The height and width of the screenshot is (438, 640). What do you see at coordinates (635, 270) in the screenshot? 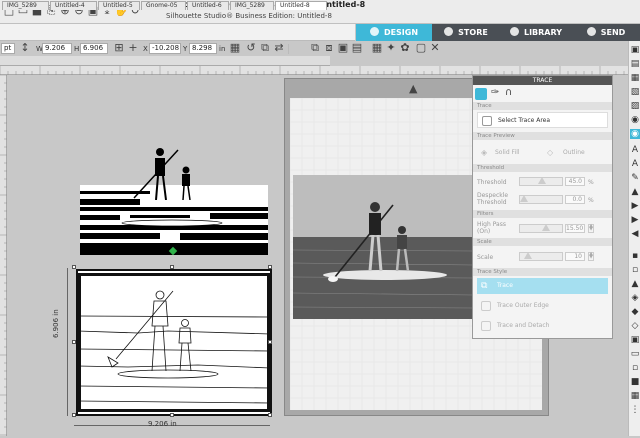
I see `layers-icon: ▫` at bounding box center [635, 270].